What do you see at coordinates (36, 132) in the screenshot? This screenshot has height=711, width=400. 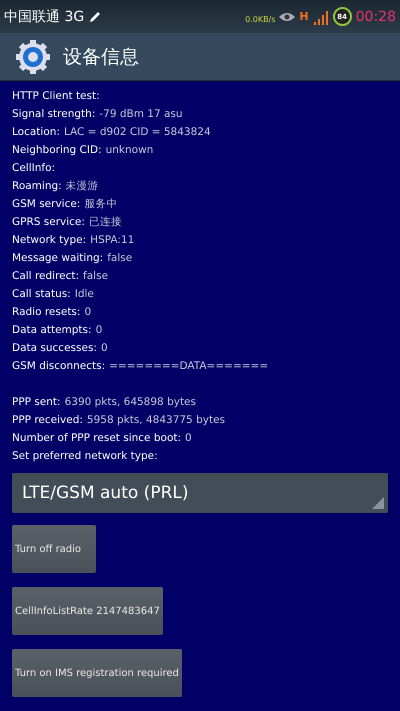 I see `field-label: Location:` at bounding box center [36, 132].